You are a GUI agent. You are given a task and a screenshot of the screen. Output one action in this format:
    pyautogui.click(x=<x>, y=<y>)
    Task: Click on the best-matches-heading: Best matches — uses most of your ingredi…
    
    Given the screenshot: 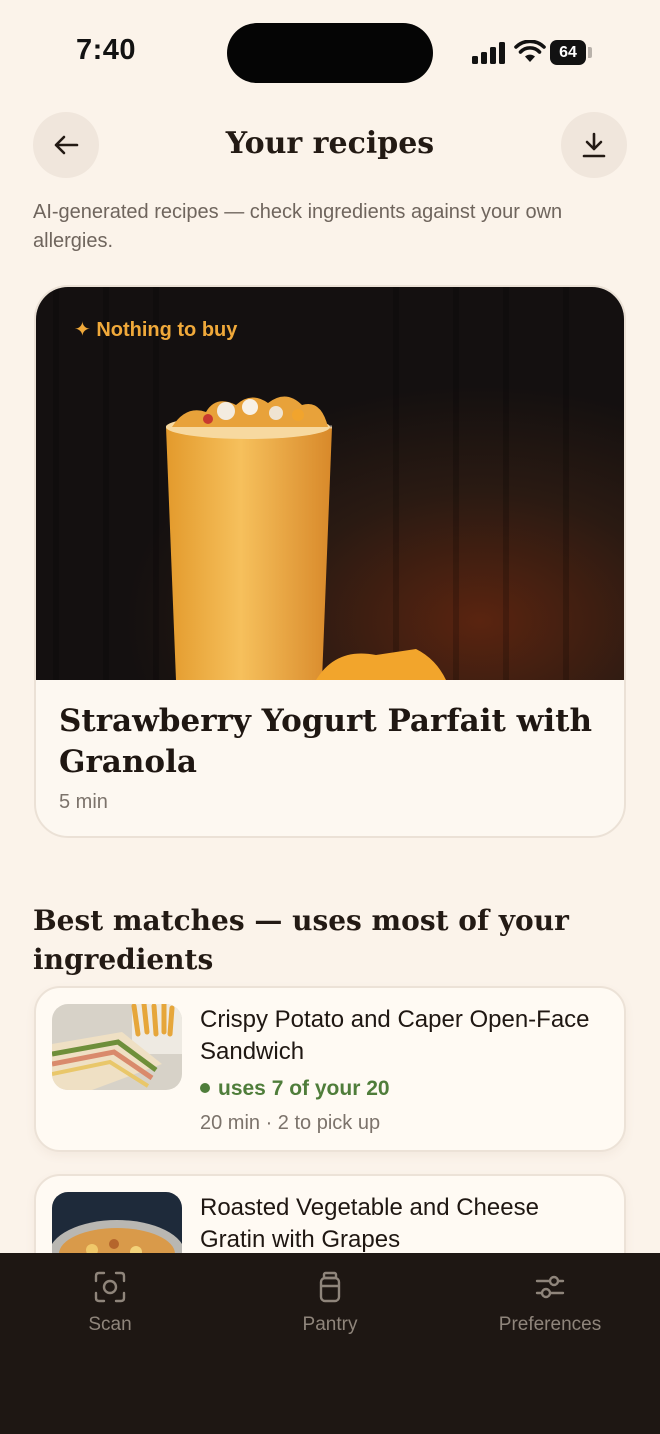 What is the action you would take?
    pyautogui.click(x=301, y=940)
    